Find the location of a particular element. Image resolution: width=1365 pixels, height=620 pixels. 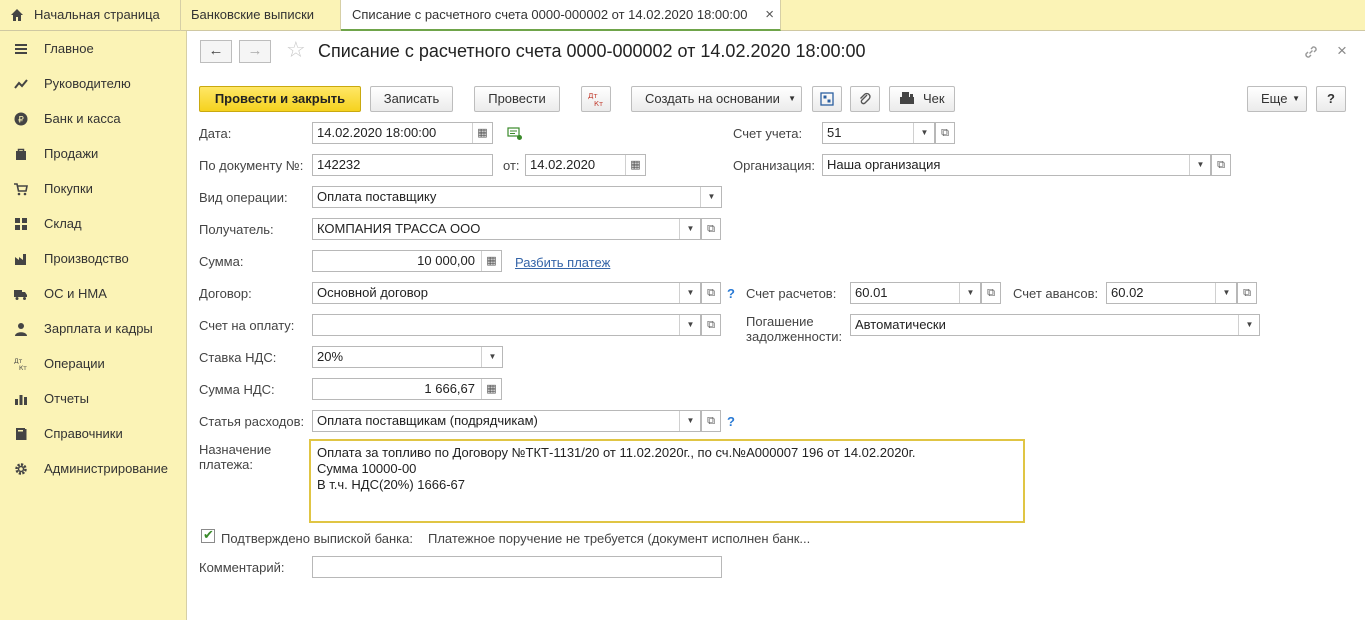

receipt-label: Чек is located at coordinates (934, 98).